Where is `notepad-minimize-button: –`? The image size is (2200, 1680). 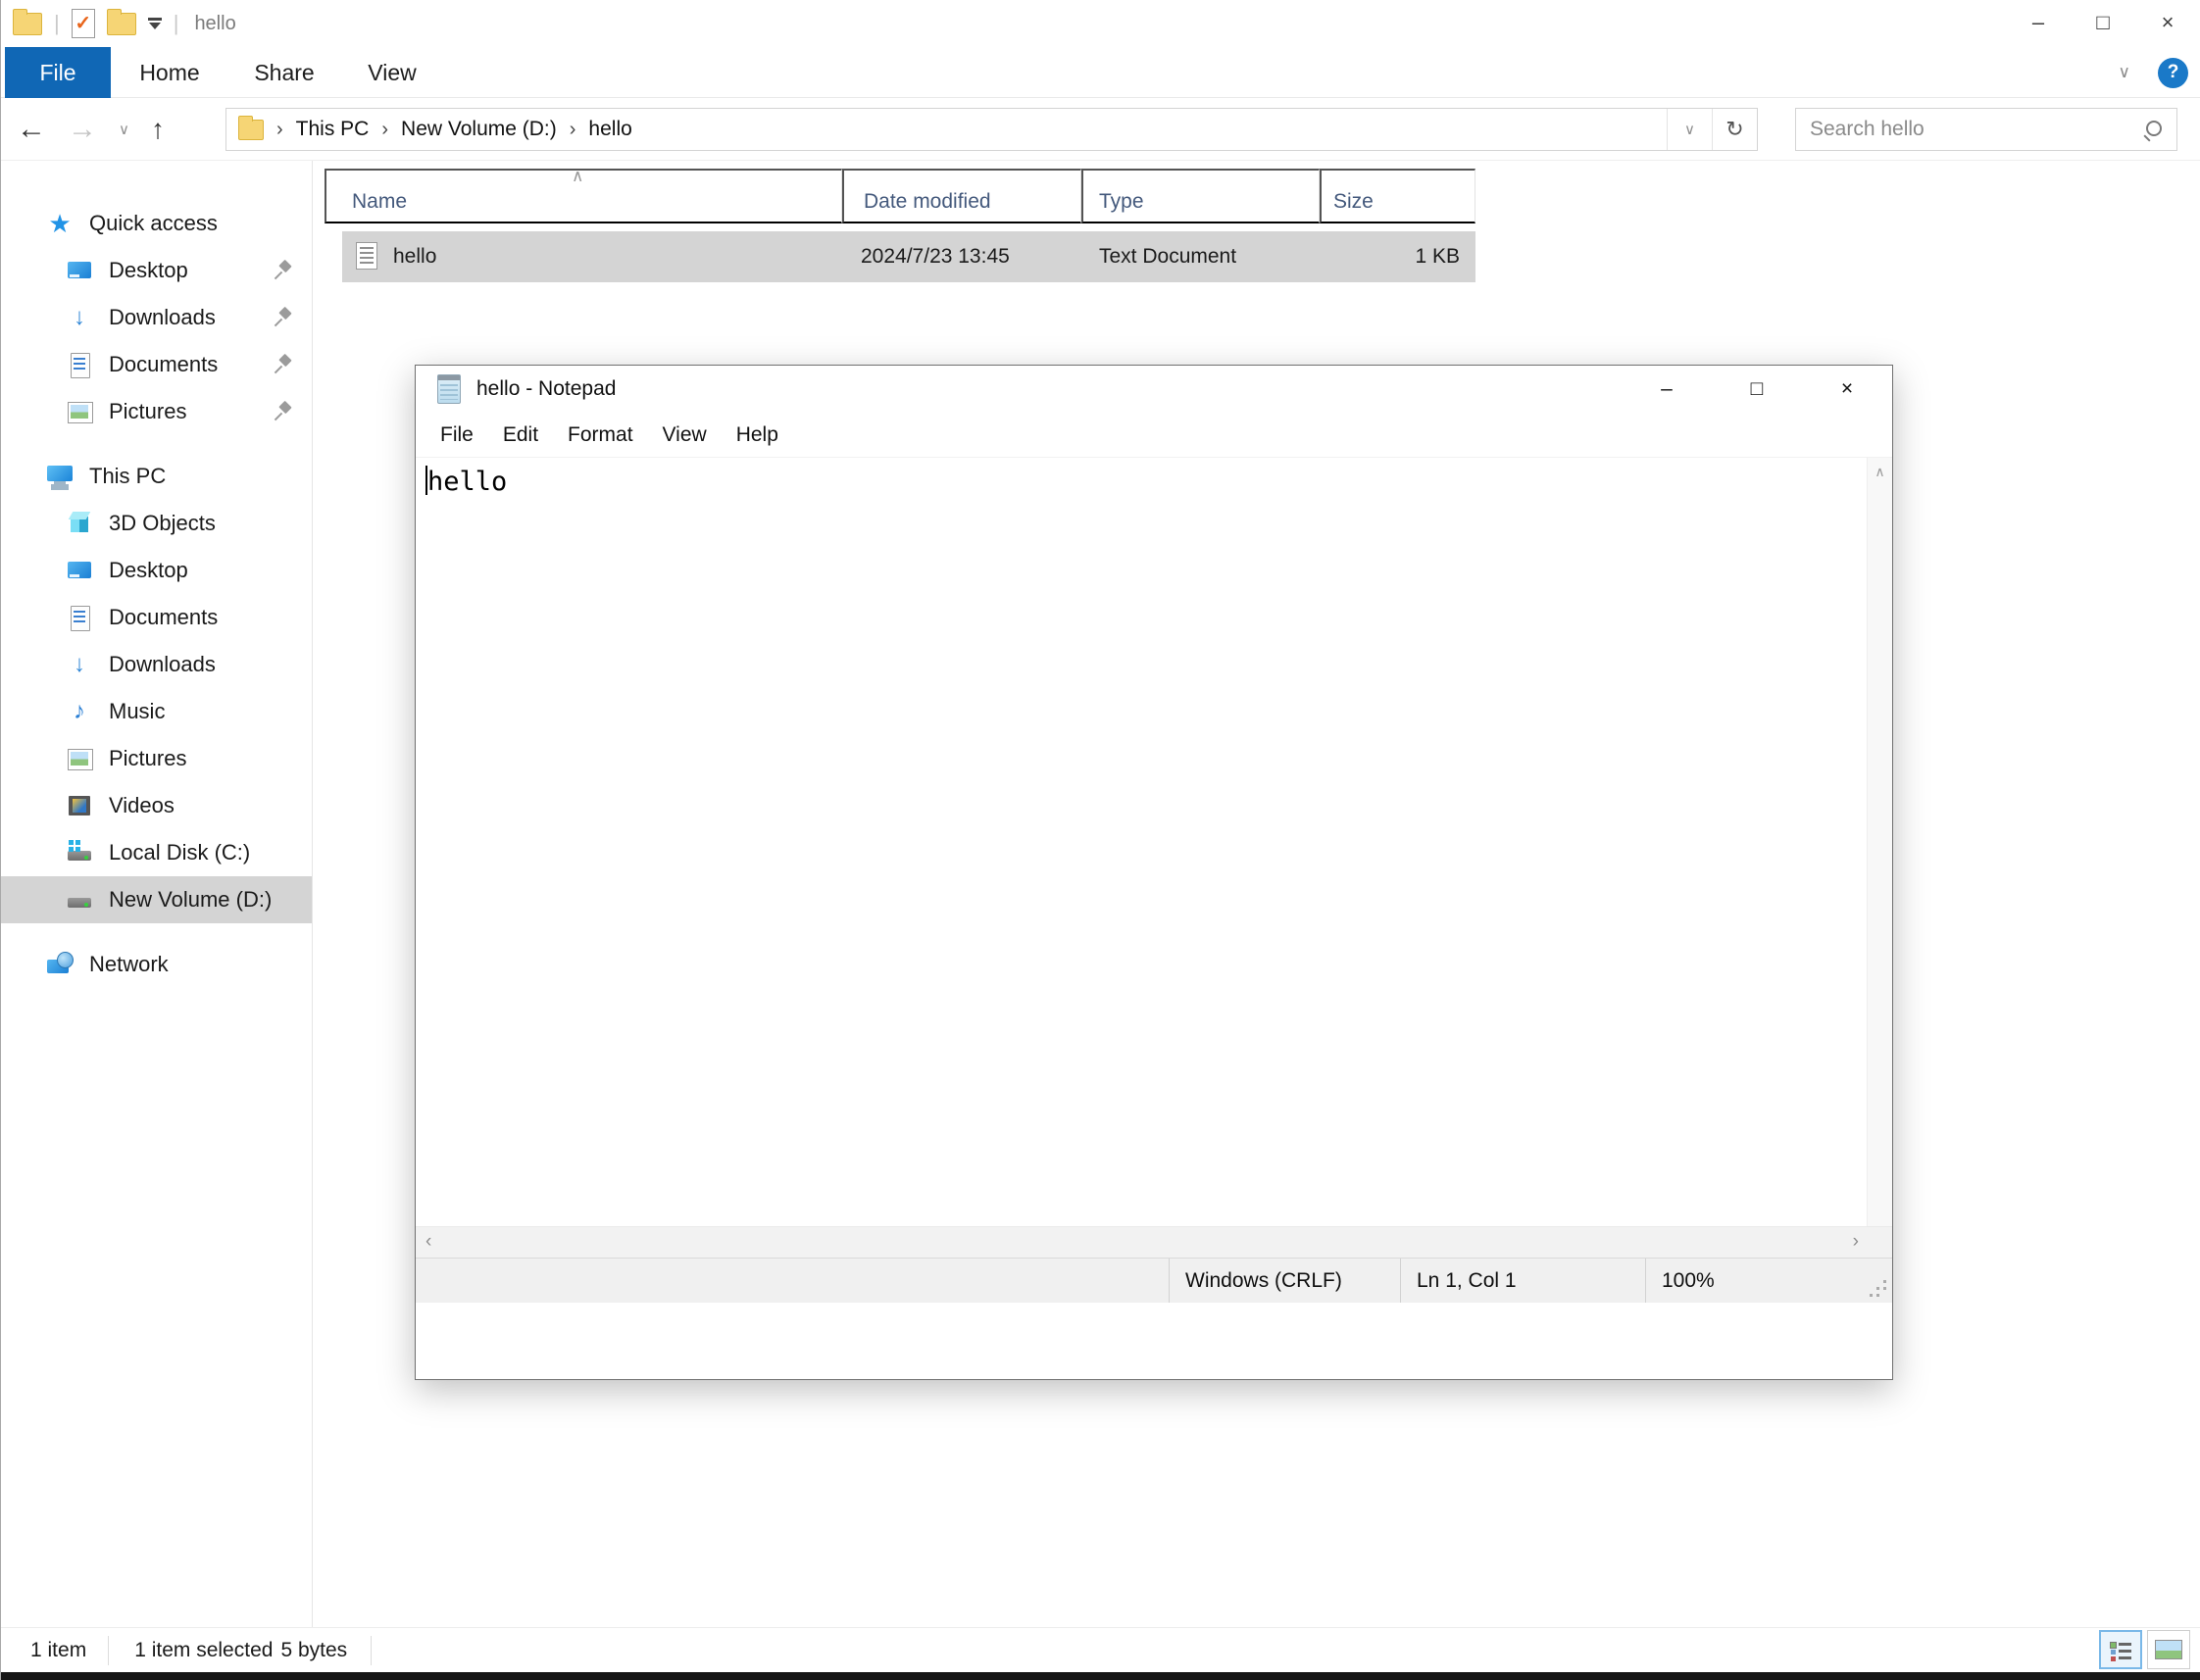
notepad-minimize-button: – is located at coordinates (1667, 389).